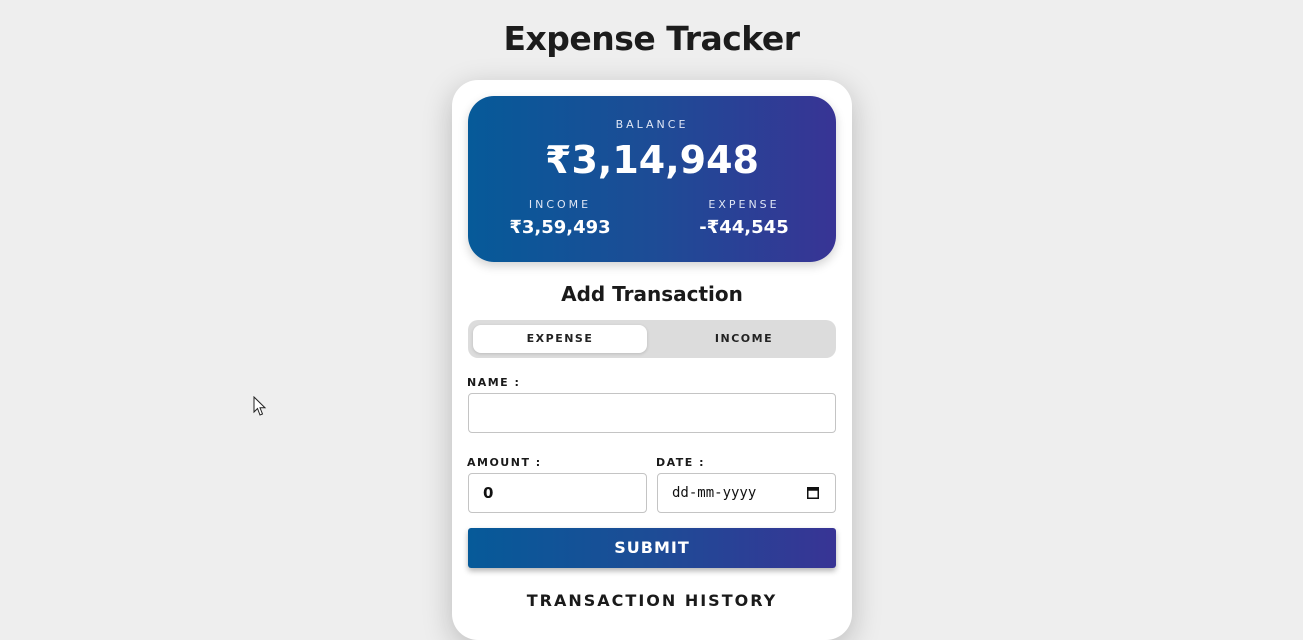  What do you see at coordinates (652, 160) in the screenshot?
I see `balance-amount: ₹3,14,948` at bounding box center [652, 160].